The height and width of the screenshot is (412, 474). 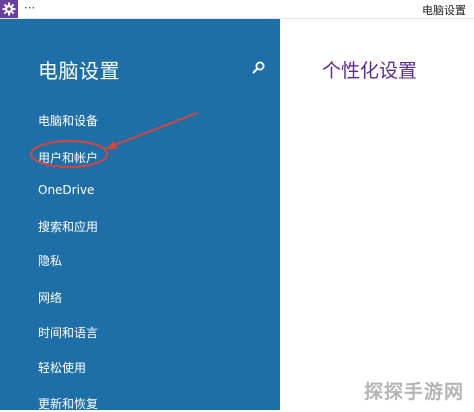 What do you see at coordinates (29, 7) in the screenshot?
I see `menu-glyph: ⋯` at bounding box center [29, 7].